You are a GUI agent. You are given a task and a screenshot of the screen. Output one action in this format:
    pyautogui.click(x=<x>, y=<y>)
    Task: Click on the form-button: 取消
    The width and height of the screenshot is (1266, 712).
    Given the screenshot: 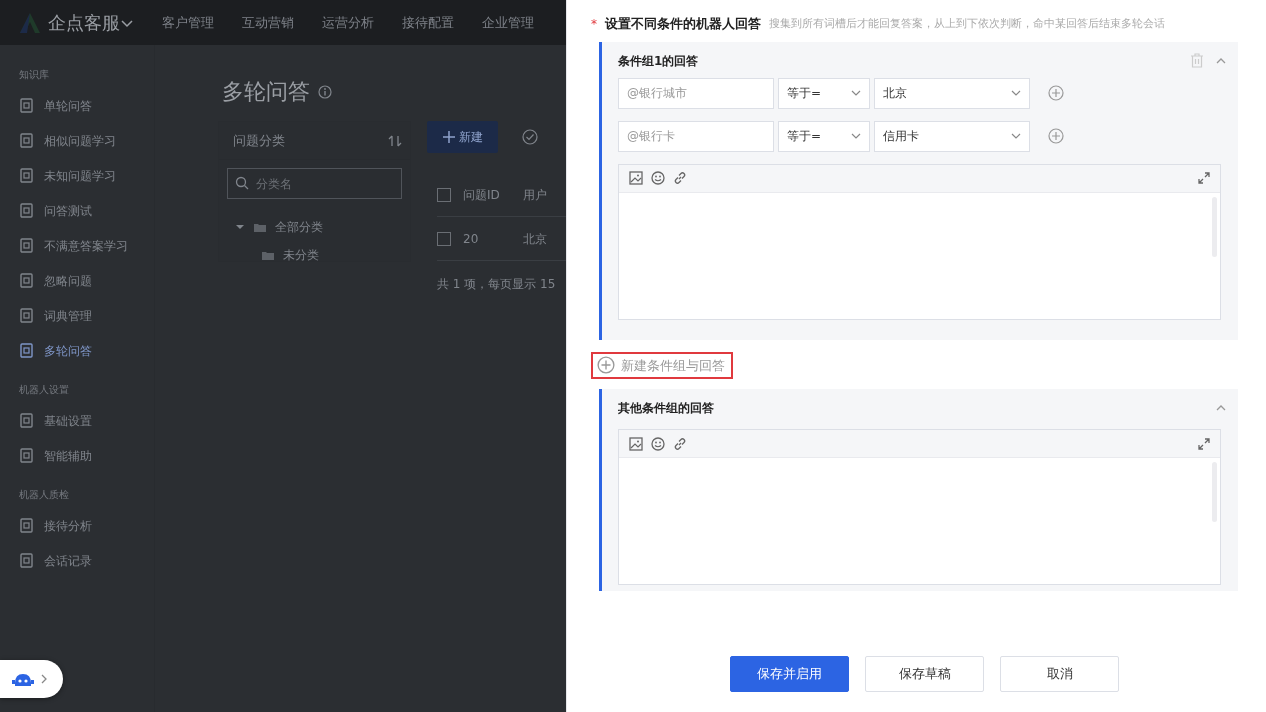 What is the action you would take?
    pyautogui.click(x=1059, y=674)
    